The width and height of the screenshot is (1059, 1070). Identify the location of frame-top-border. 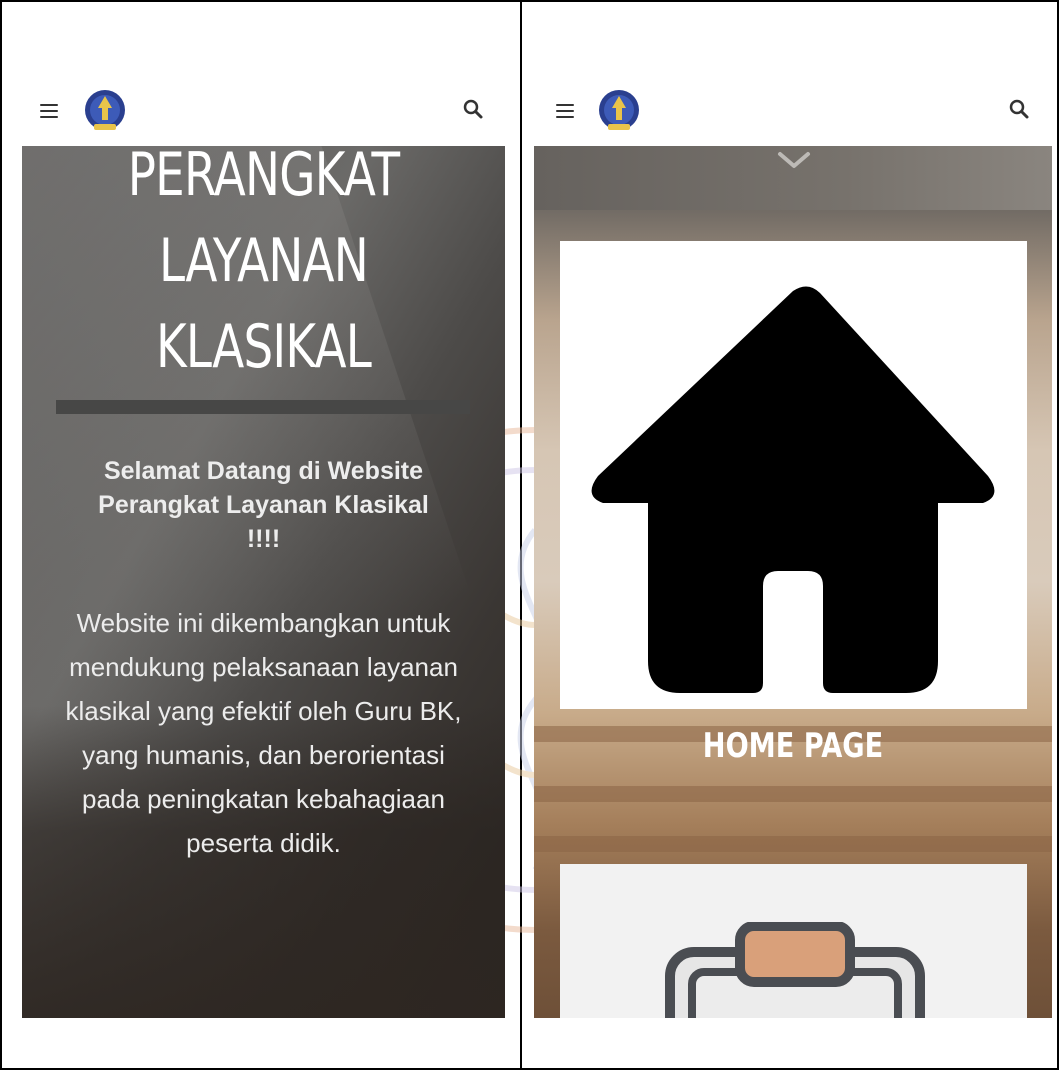
(529, 1).